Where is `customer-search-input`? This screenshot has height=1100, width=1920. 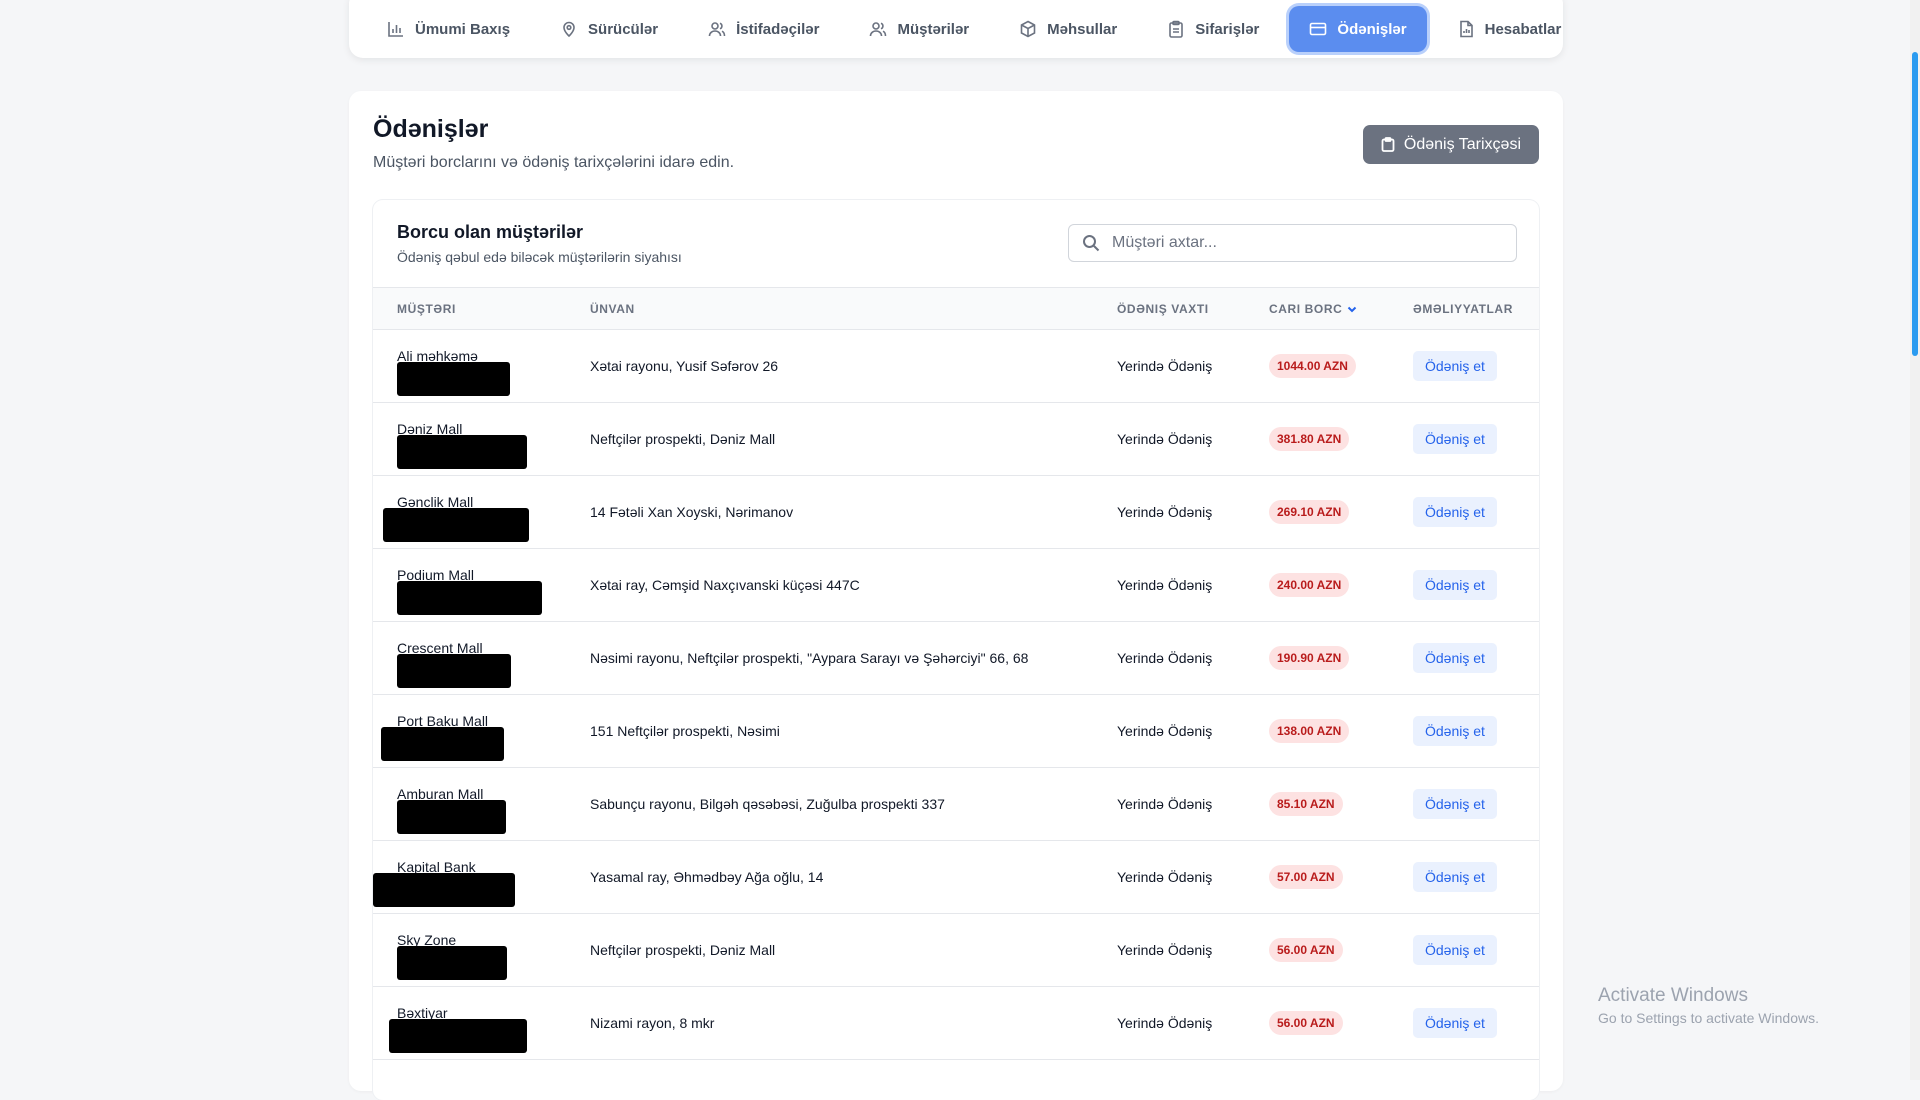
customer-search-input is located at coordinates (1310, 243).